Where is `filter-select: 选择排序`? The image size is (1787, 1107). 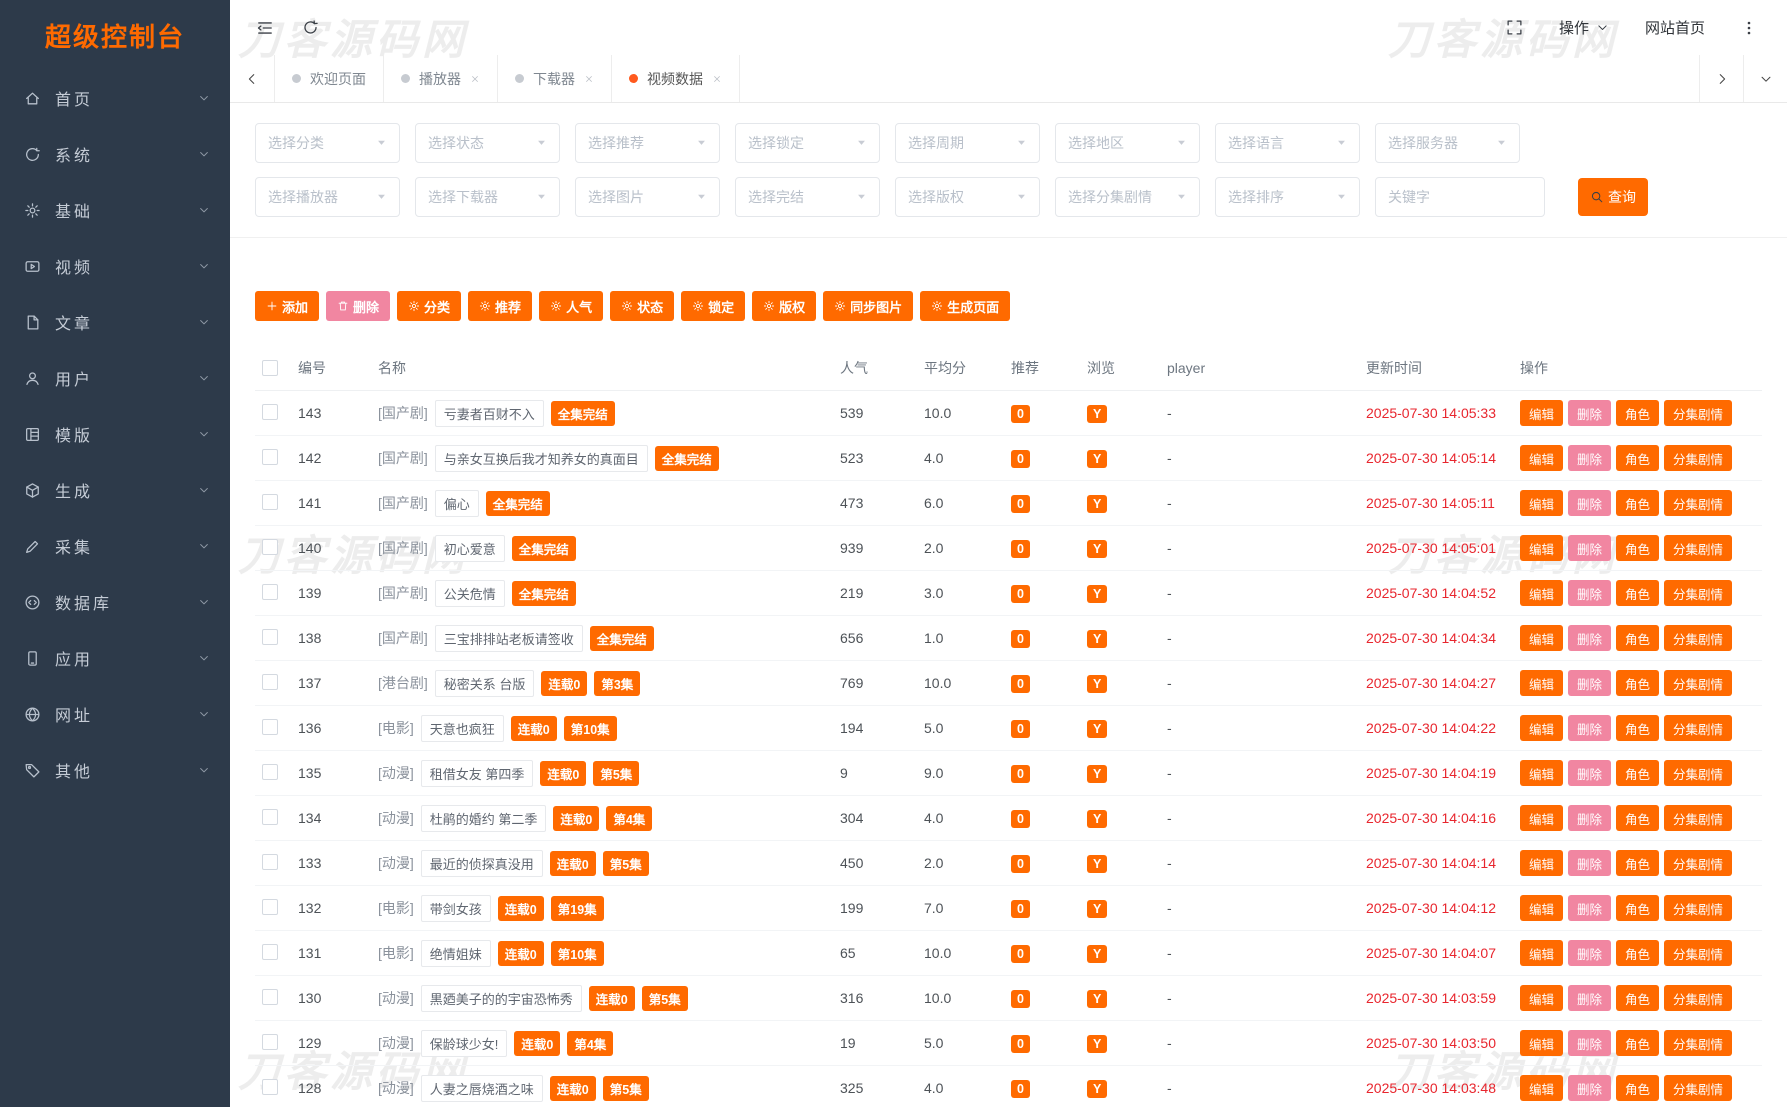 filter-select: 选择排序 is located at coordinates (1287, 197).